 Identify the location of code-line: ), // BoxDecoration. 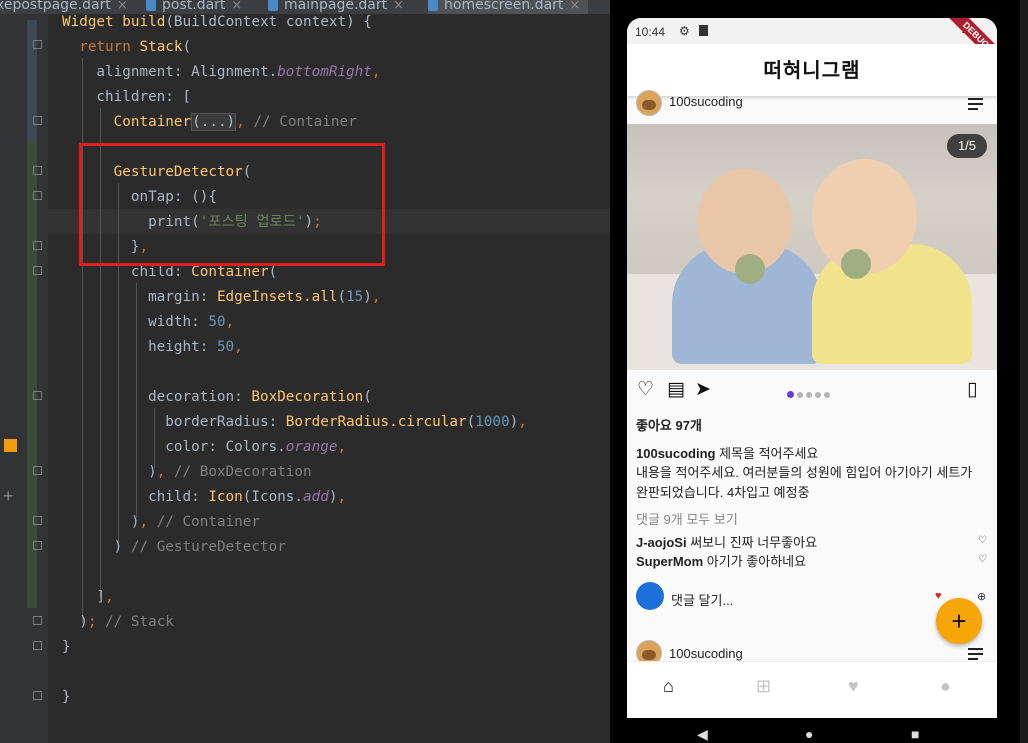
(187, 472).